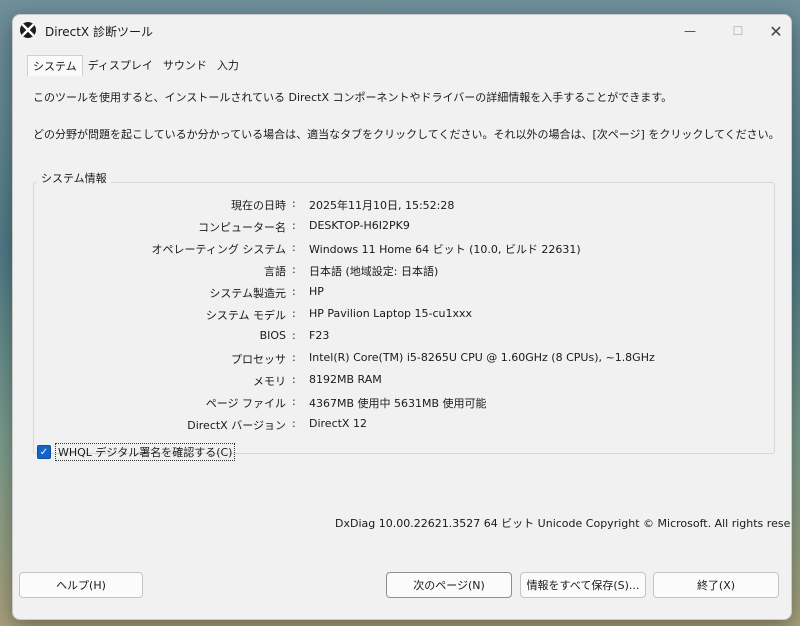 The width and height of the screenshot is (800, 626). I want to click on info-row-manufacturer: システム製造元 : HP, so click(404, 293).